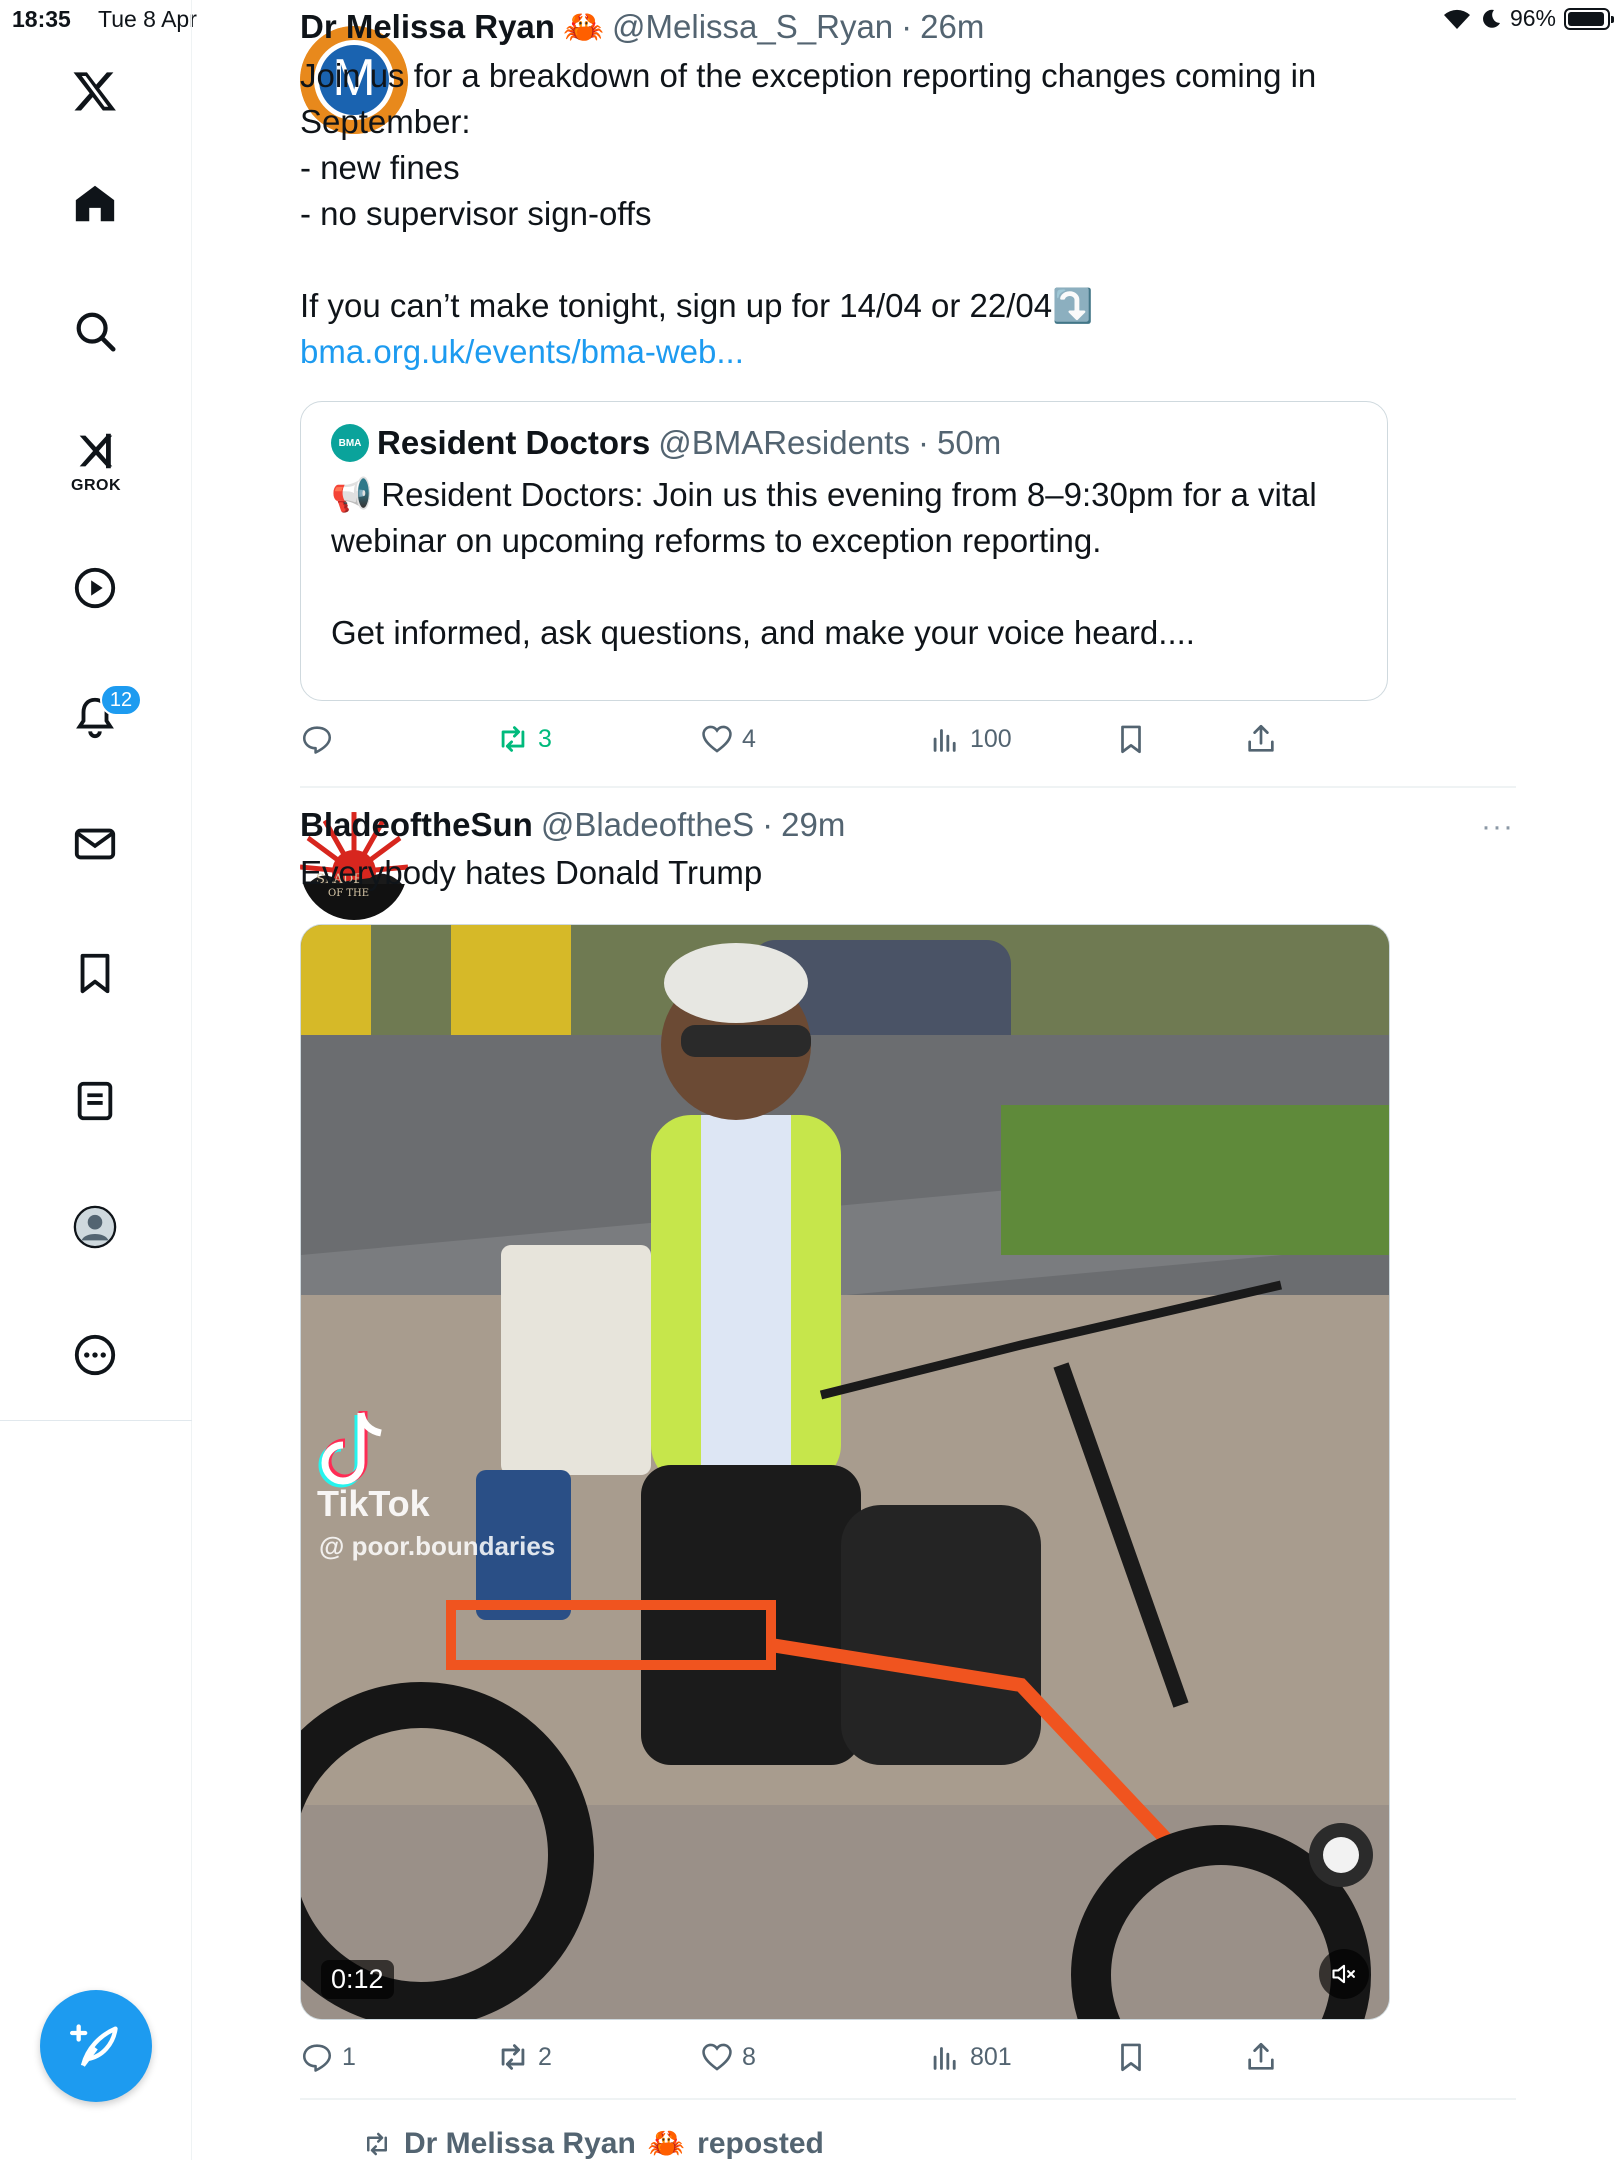  Describe the element at coordinates (95, 204) in the screenshot. I see `home-icon` at that location.